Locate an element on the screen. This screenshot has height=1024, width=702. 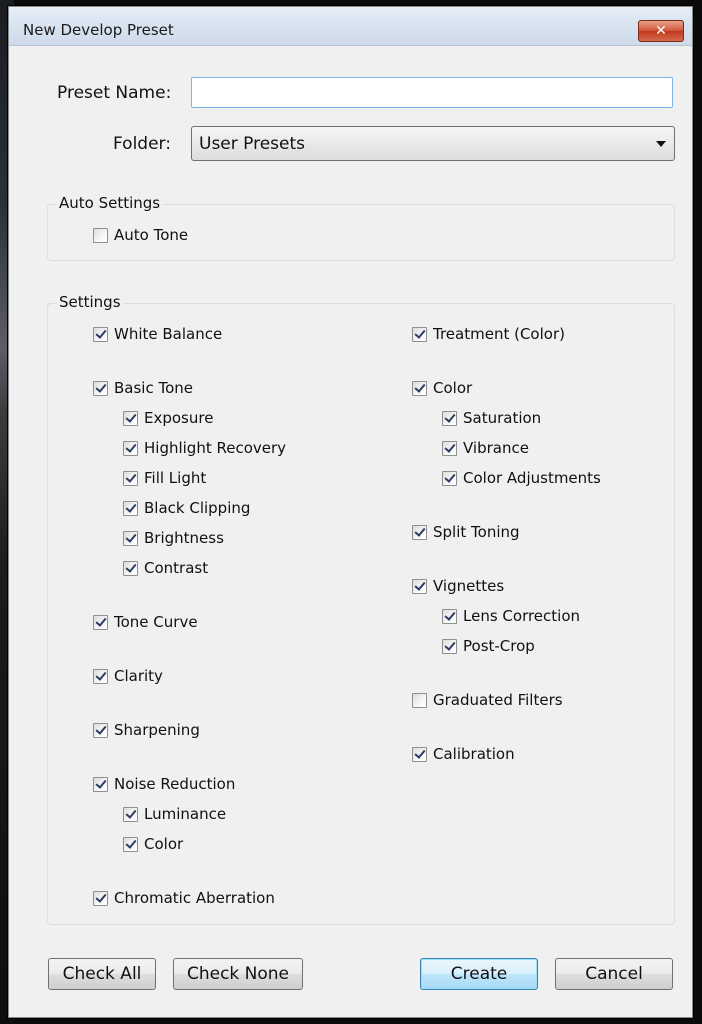
checkbox-luminance: Luminance is located at coordinates (174, 814).